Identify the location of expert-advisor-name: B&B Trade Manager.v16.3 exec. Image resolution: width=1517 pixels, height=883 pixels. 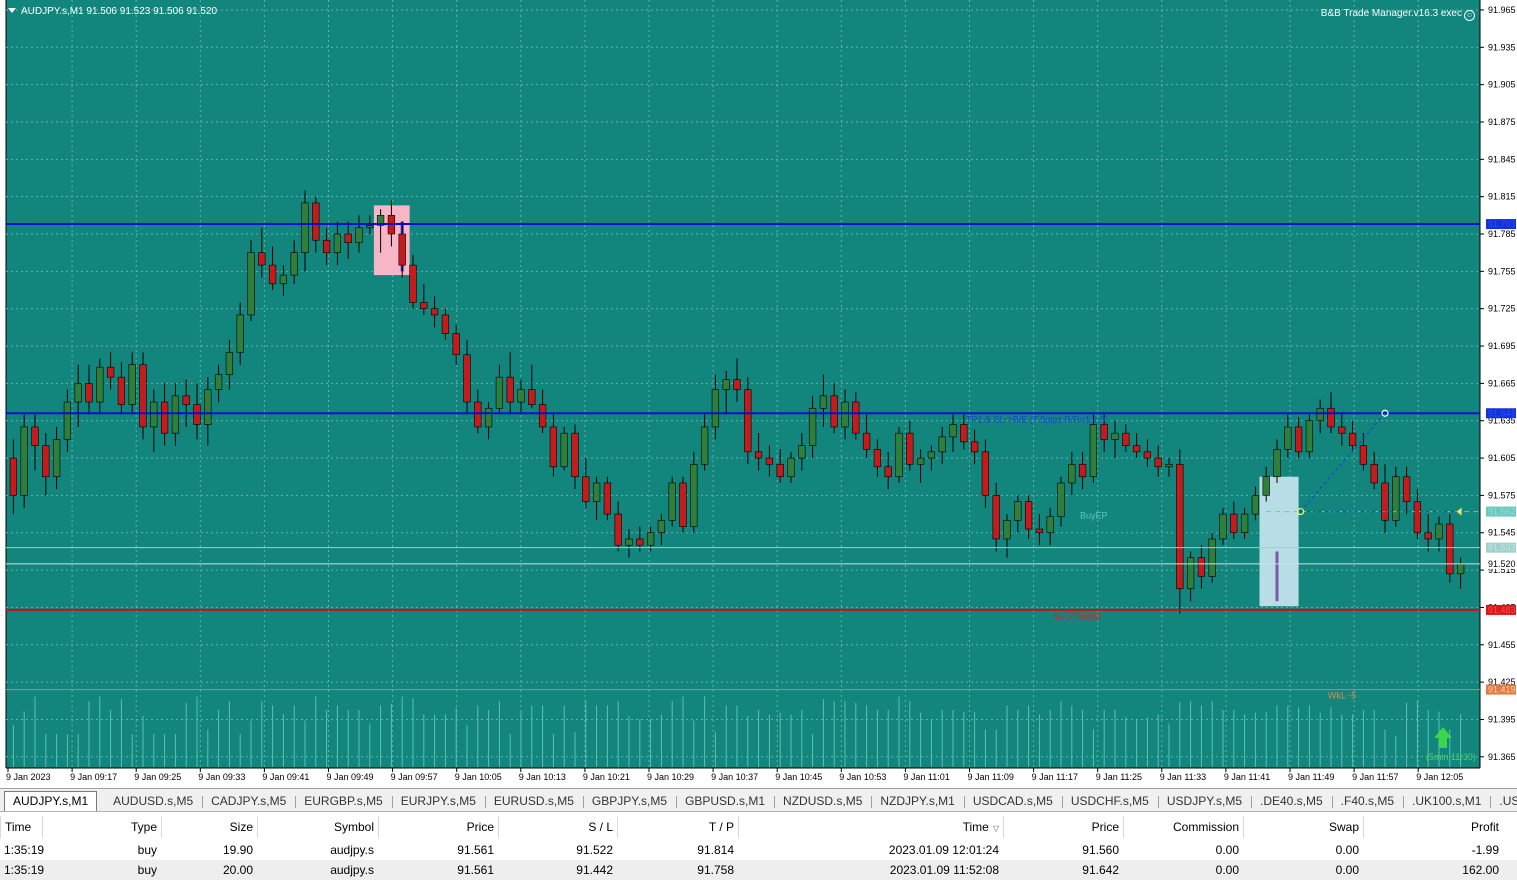
(1391, 13).